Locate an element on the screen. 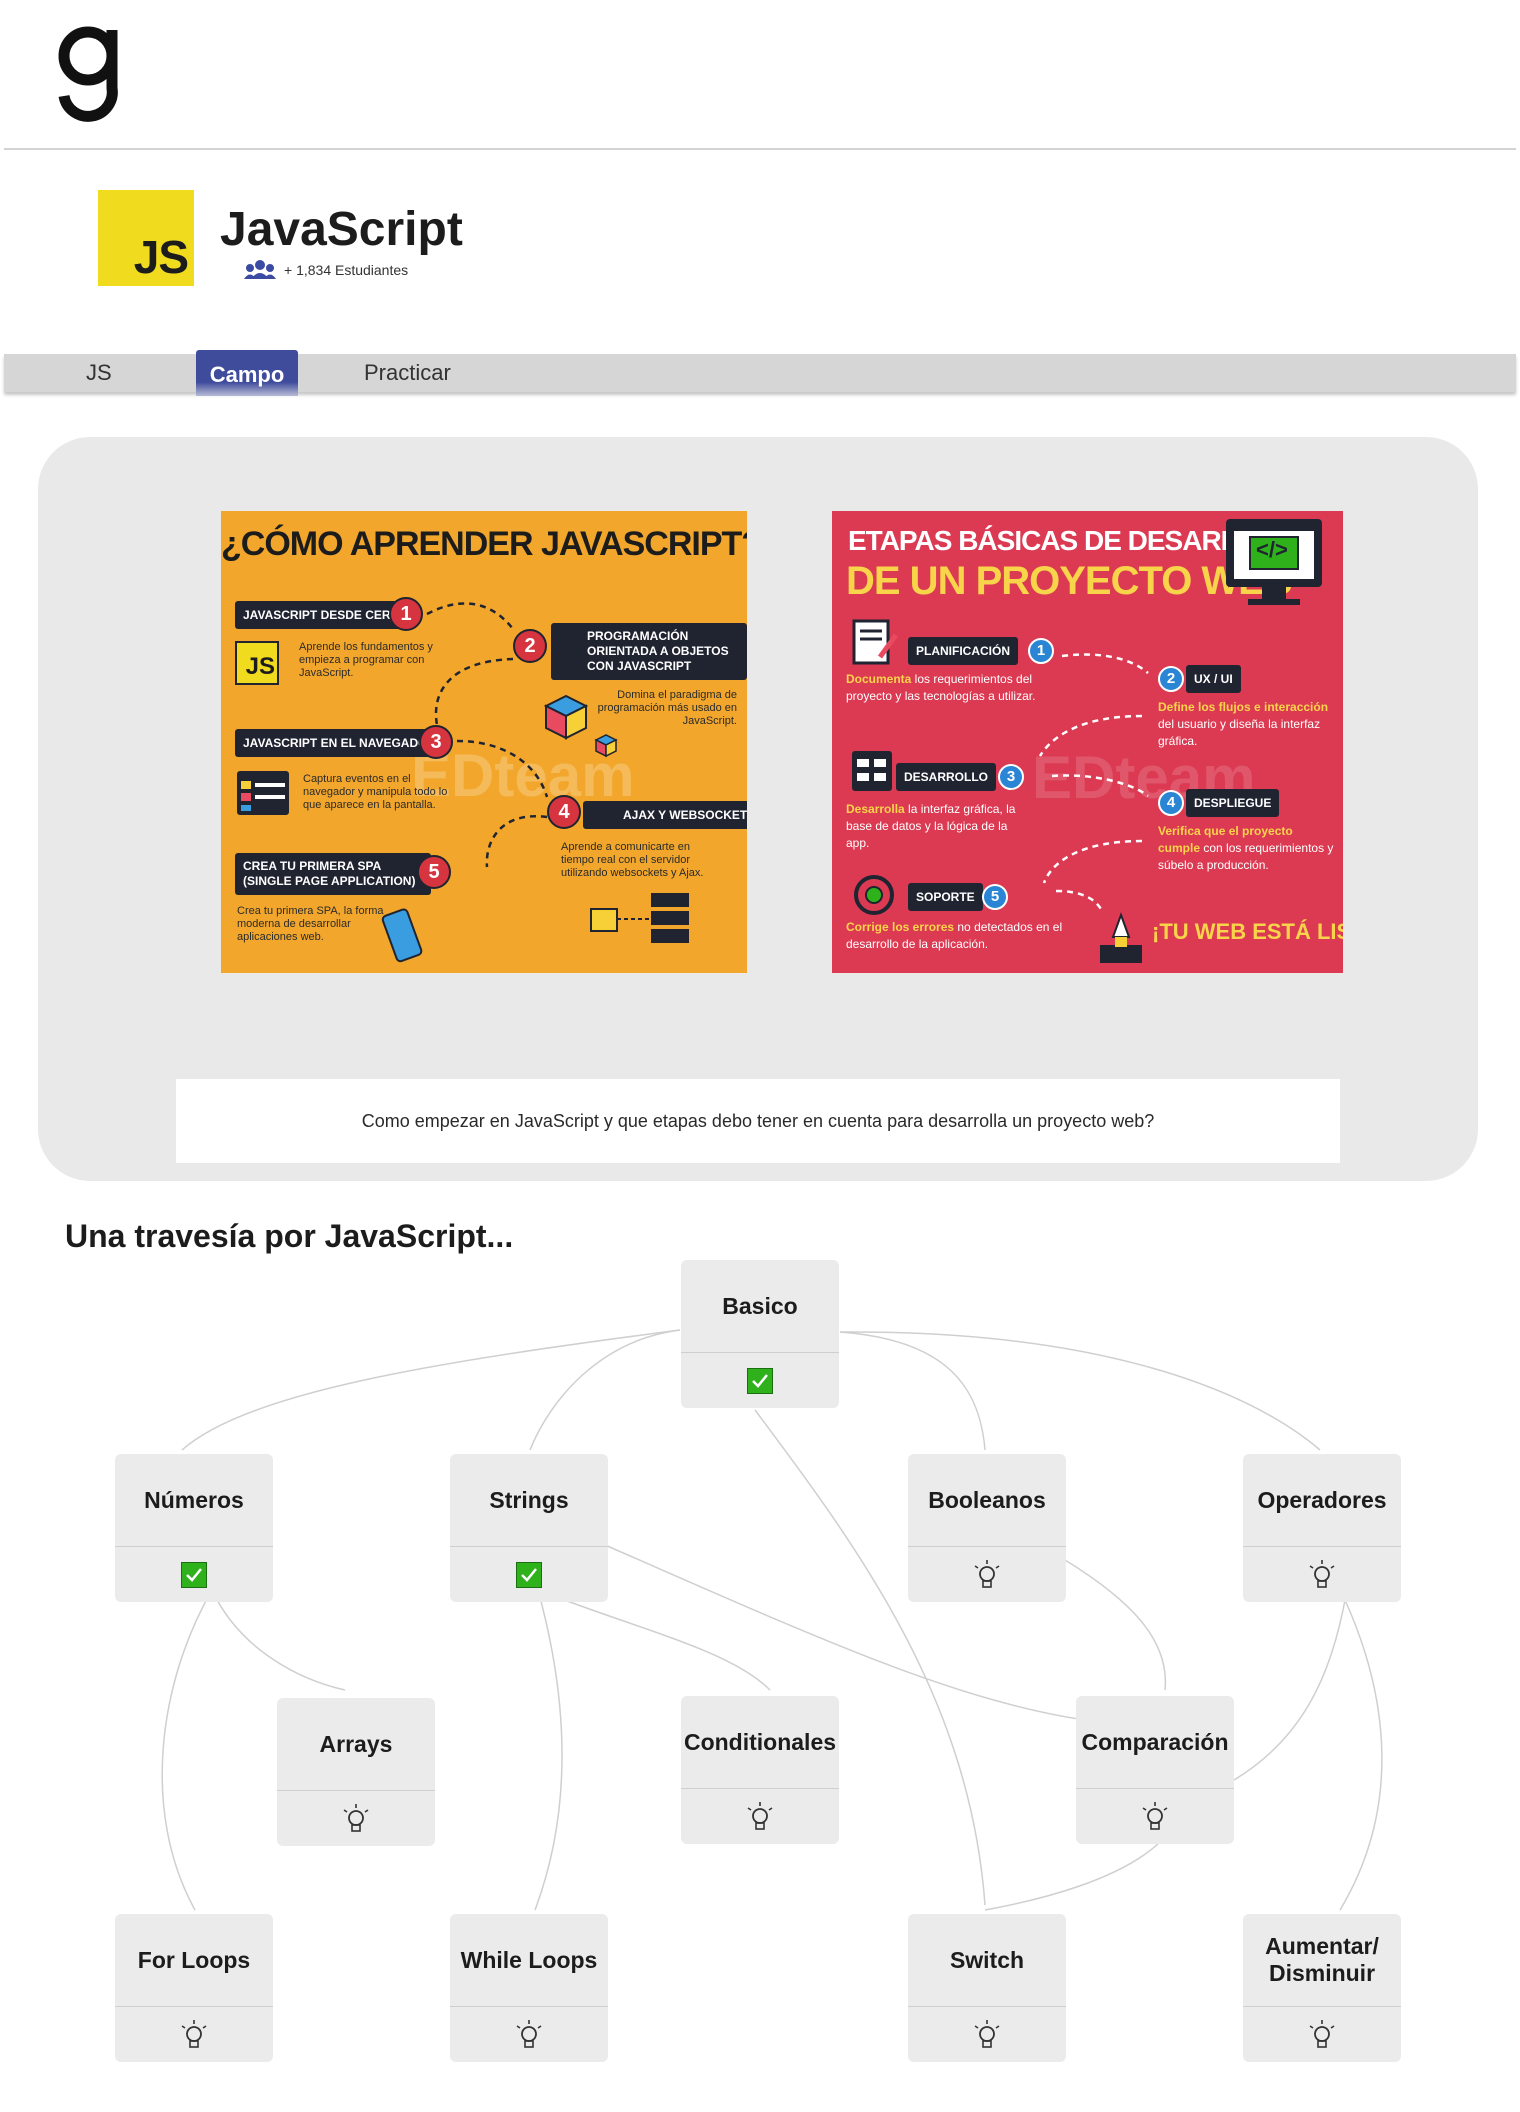 Image resolution: width=1520 pixels, height=2112 pixels. node-label: Basico is located at coordinates (760, 1305).